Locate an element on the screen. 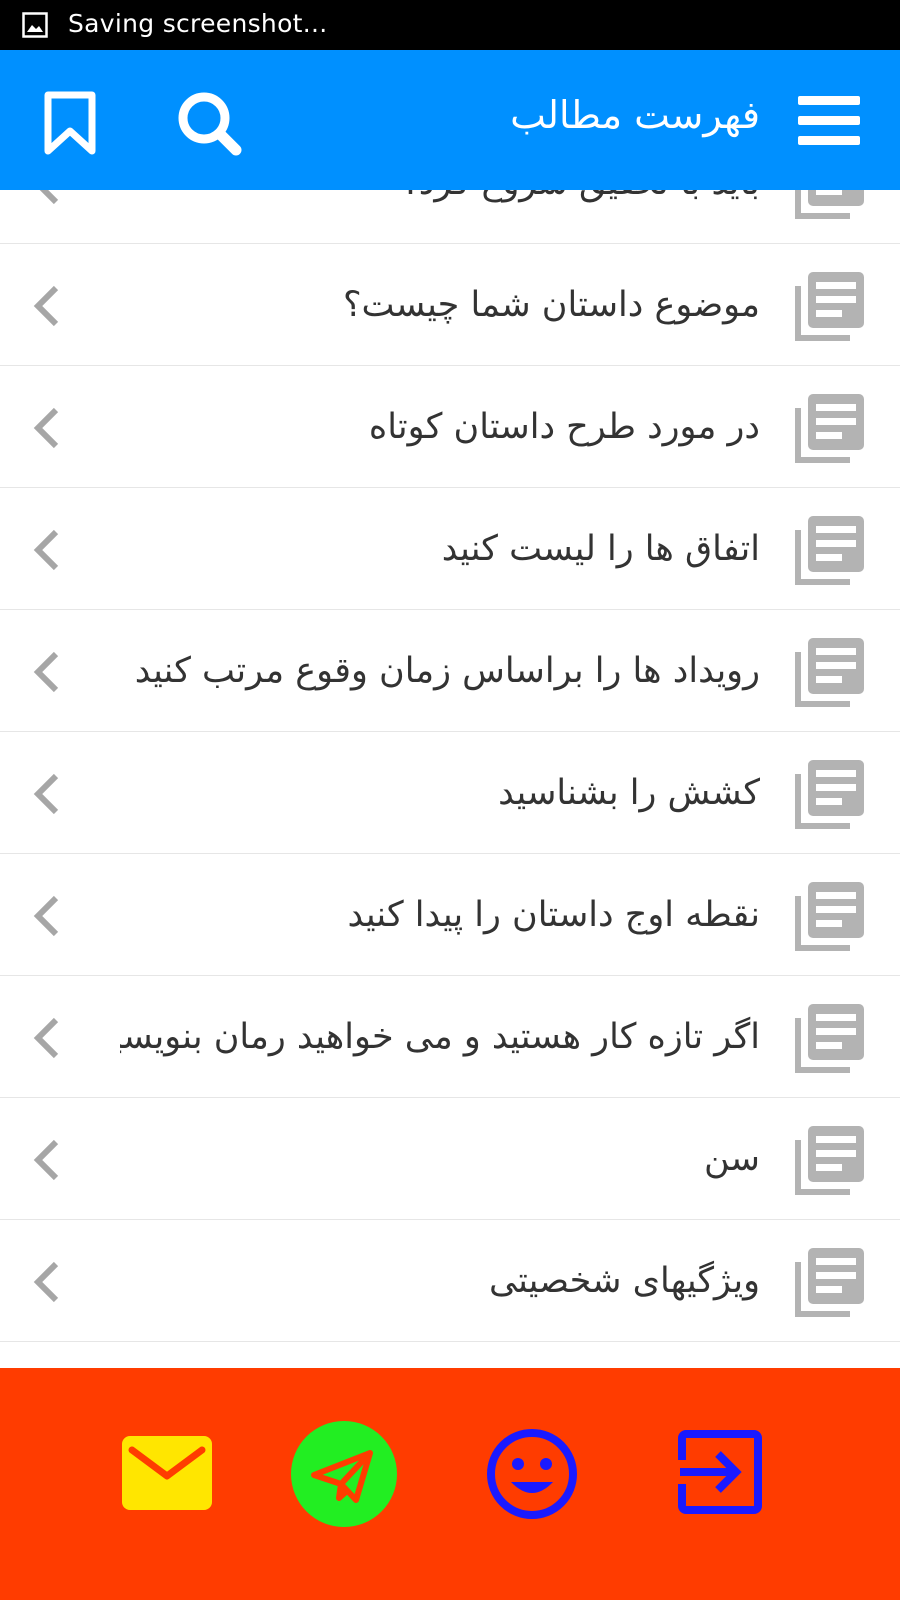 Image resolution: width=900 pixels, height=1600 pixels. list-item-label: سن is located at coordinates (732, 1159).